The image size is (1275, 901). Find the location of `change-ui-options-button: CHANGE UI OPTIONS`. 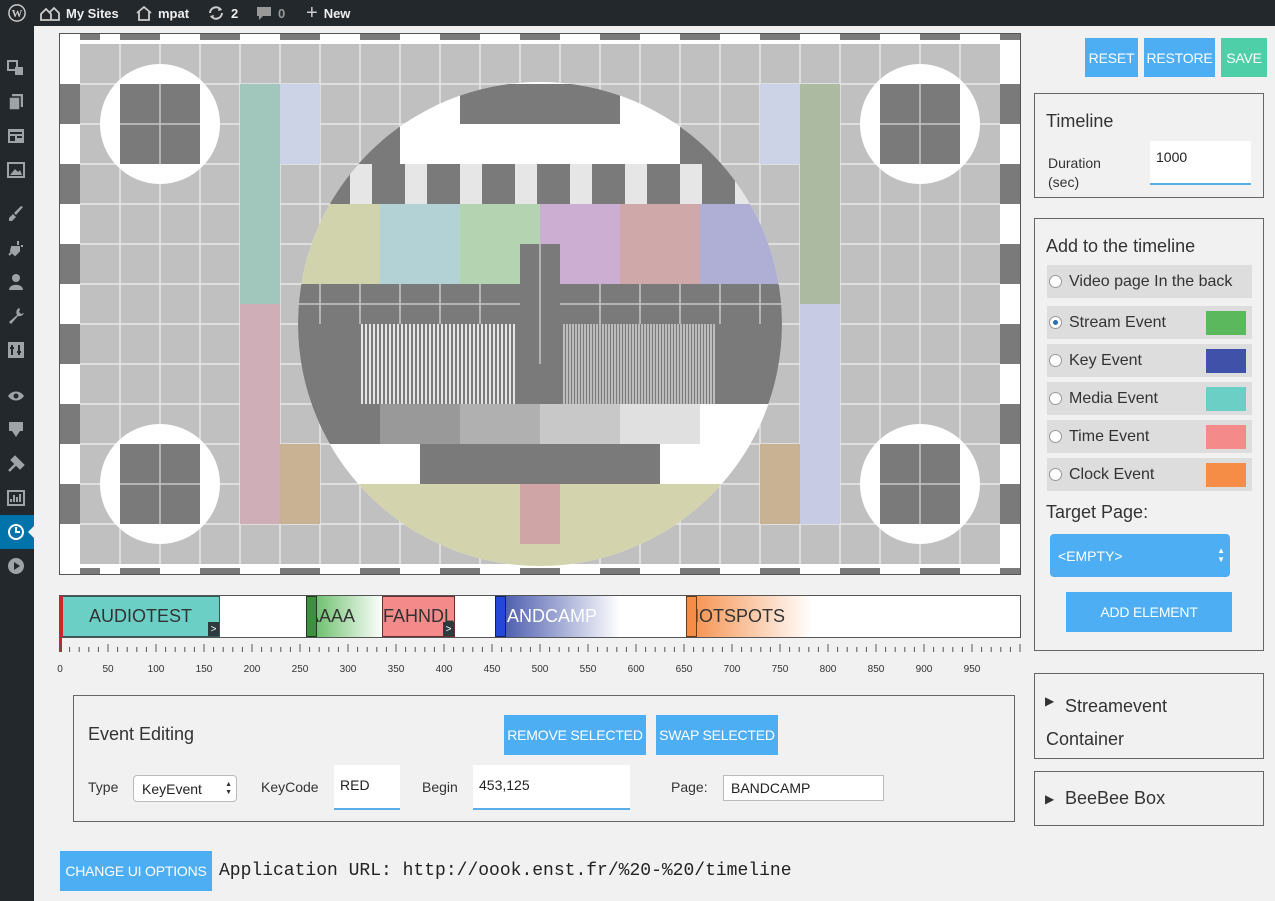

change-ui-options-button: CHANGE UI OPTIONS is located at coordinates (136, 871).